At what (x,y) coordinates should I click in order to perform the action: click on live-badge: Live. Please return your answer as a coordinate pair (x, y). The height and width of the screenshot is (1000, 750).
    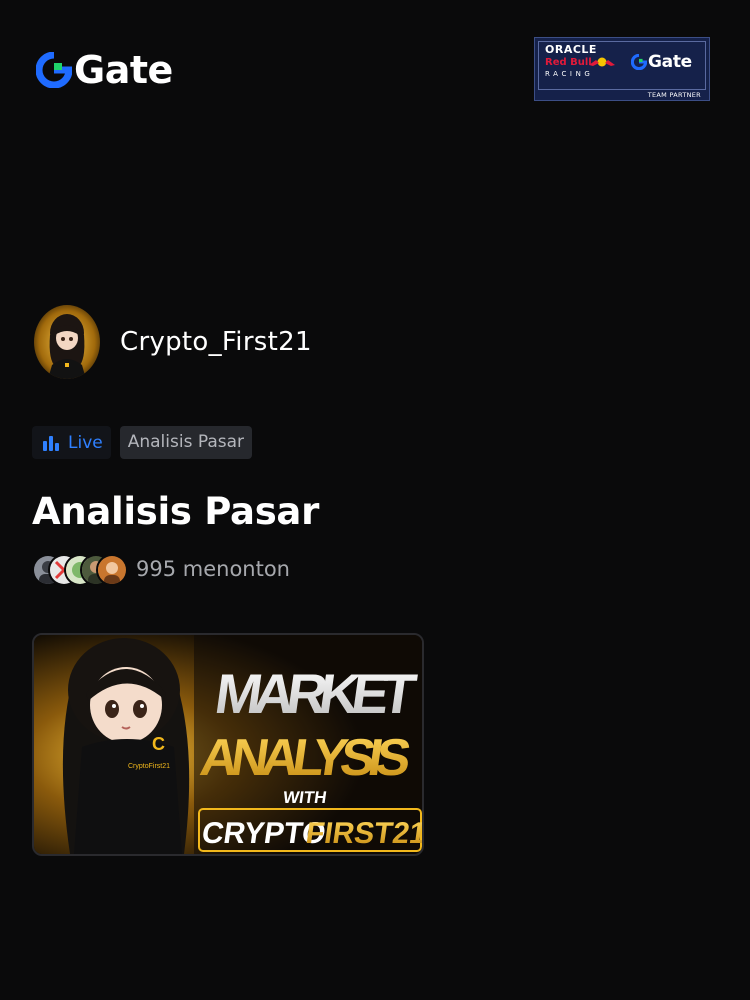
    Looking at the image, I should click on (71, 442).